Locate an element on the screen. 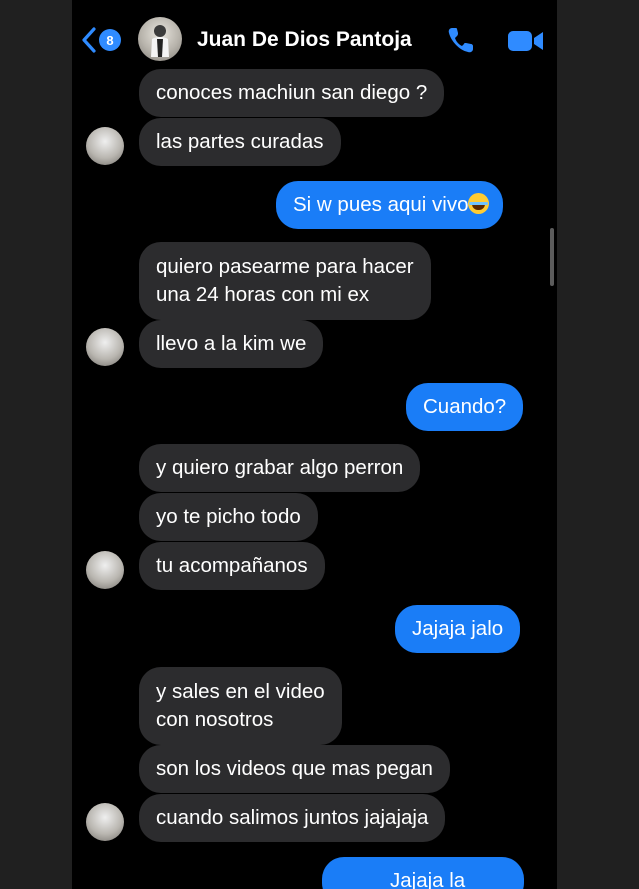  outgoing-message: Jajaja jalo is located at coordinates (458, 629).